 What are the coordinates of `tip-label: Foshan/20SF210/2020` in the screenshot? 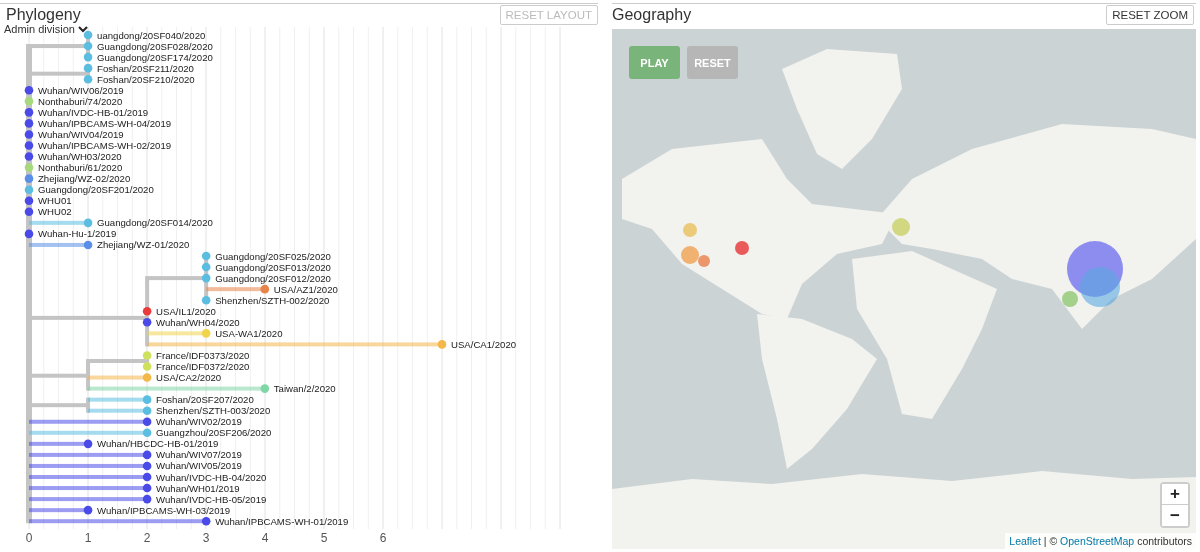 It's located at (146, 79).